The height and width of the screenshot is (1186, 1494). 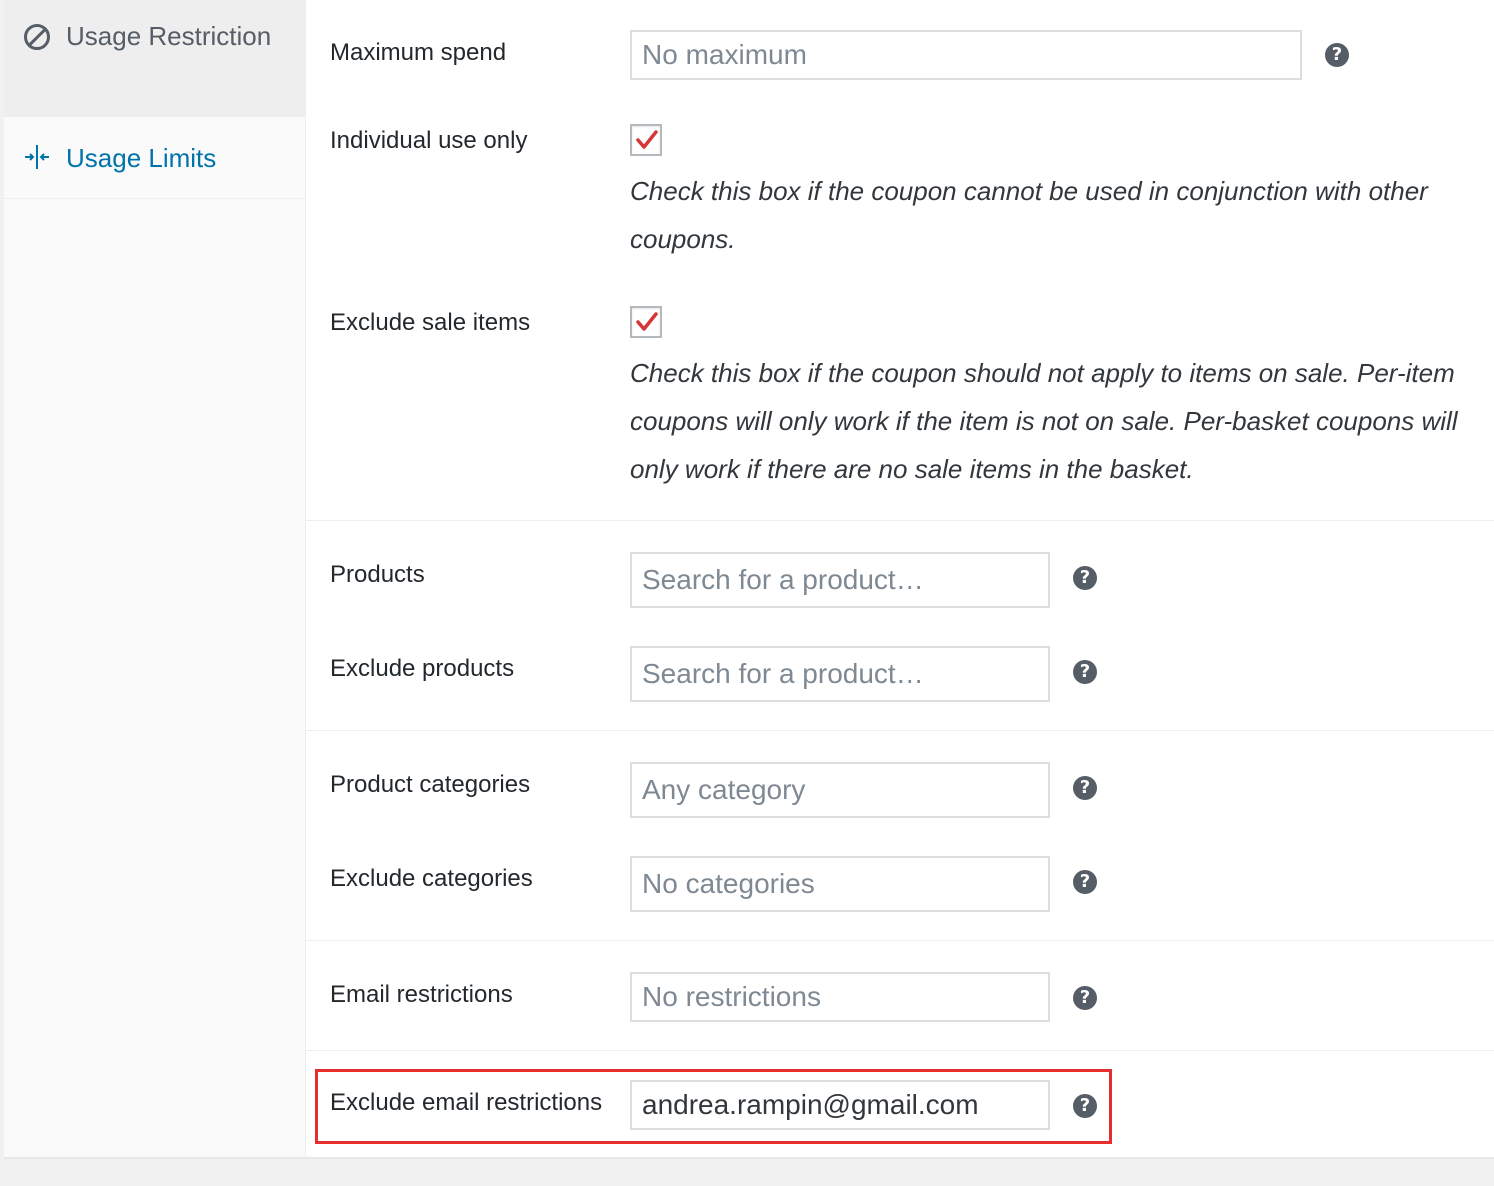 I want to click on products-label: Products, so click(x=377, y=574).